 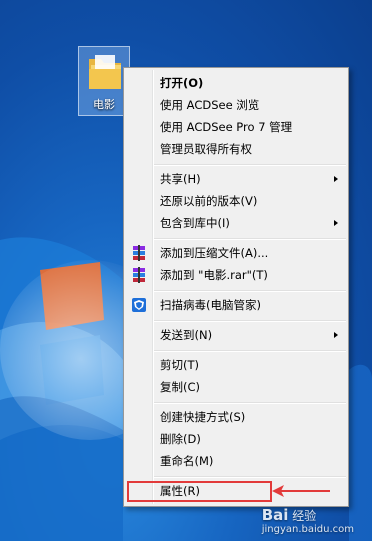 I want to click on menu-item-label: 删除(D), so click(x=180, y=439).